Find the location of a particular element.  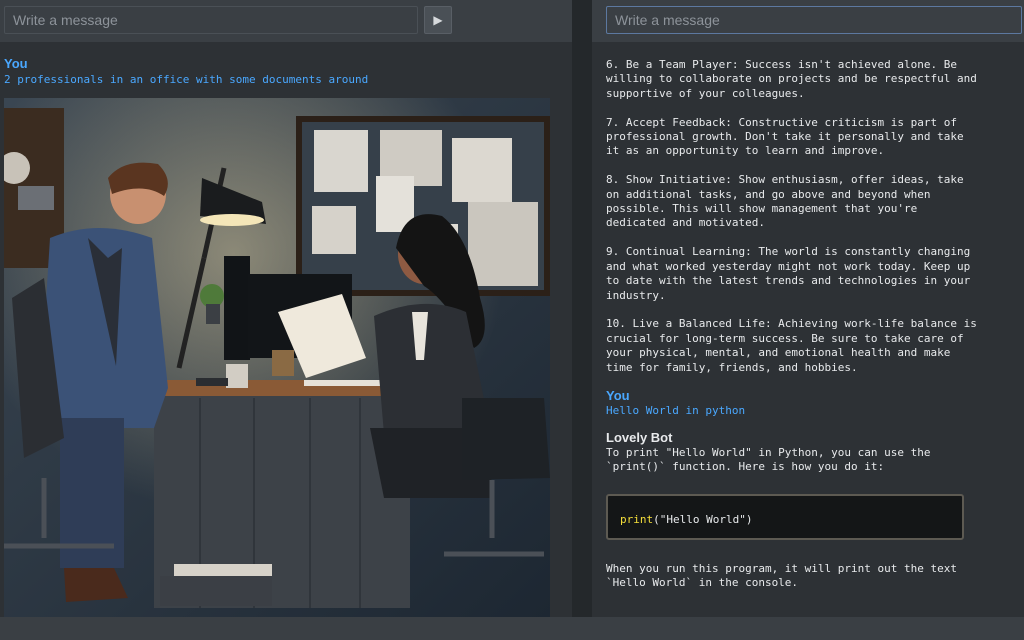

send-button: ▶ is located at coordinates (438, 20).